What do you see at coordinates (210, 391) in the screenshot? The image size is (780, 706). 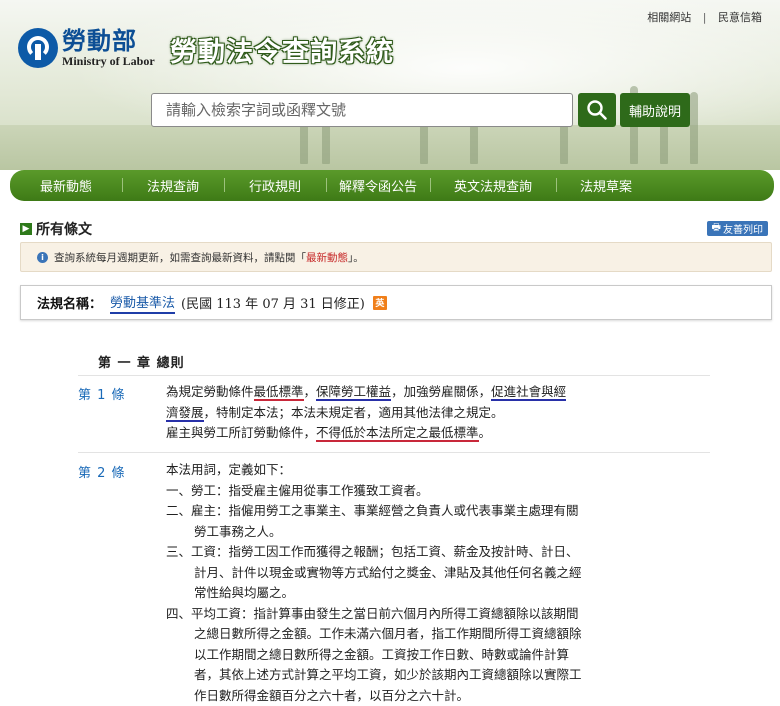 I see `text-span: 為規定勞動條件` at bounding box center [210, 391].